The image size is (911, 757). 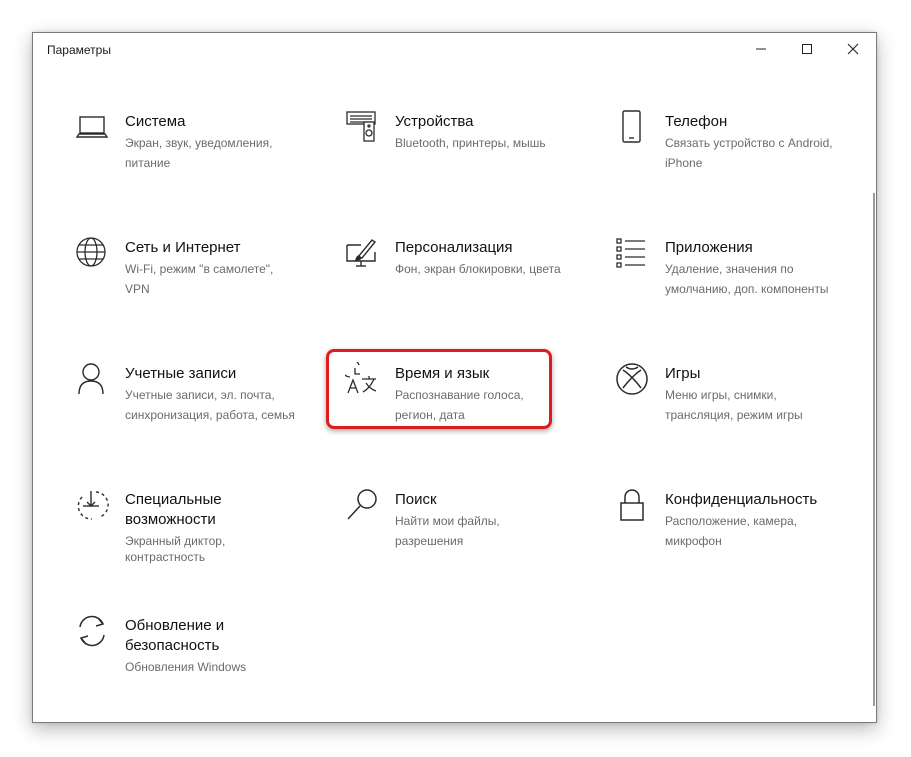 What do you see at coordinates (148, 163) in the screenshot?
I see `tile-description: питание` at bounding box center [148, 163].